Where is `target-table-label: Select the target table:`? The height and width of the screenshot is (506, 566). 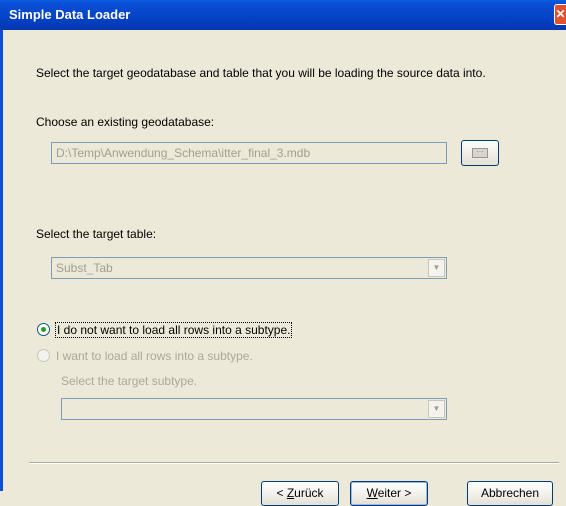 target-table-label: Select the target table: is located at coordinates (96, 234).